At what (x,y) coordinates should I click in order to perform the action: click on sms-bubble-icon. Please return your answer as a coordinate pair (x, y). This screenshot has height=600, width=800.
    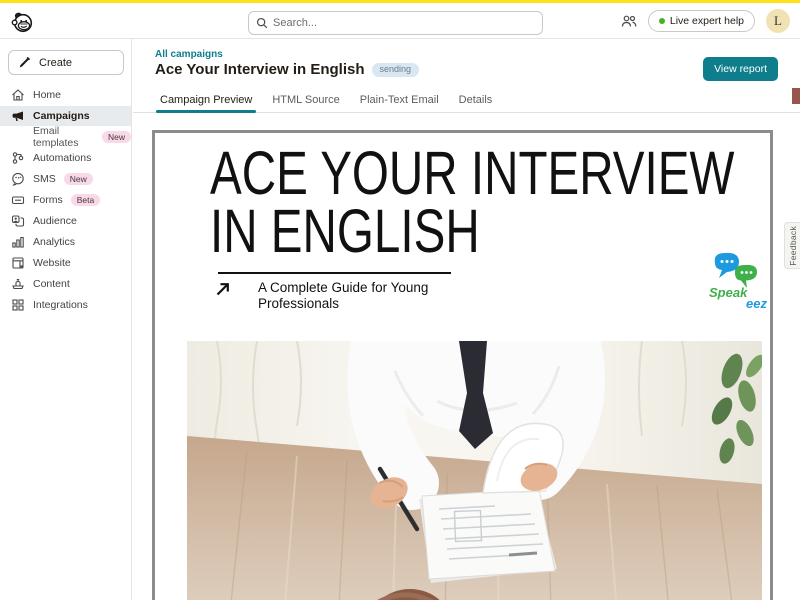
    Looking at the image, I should click on (18, 179).